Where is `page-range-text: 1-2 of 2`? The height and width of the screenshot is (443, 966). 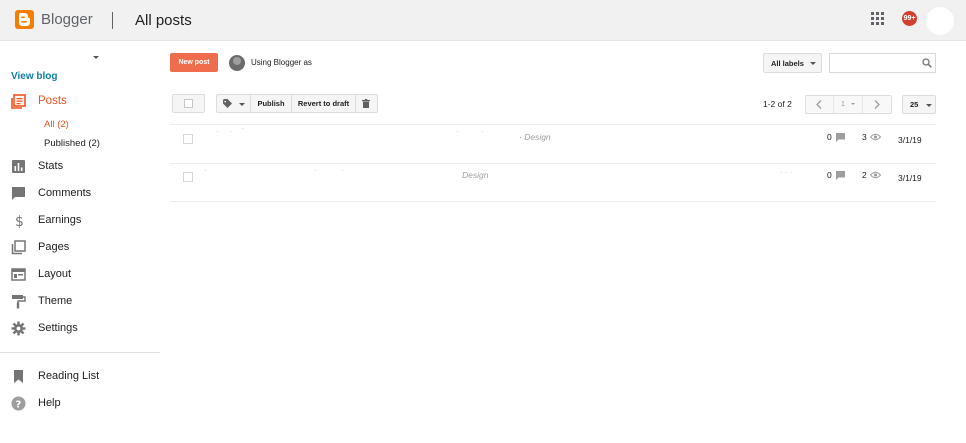 page-range-text: 1-2 of 2 is located at coordinates (777, 104).